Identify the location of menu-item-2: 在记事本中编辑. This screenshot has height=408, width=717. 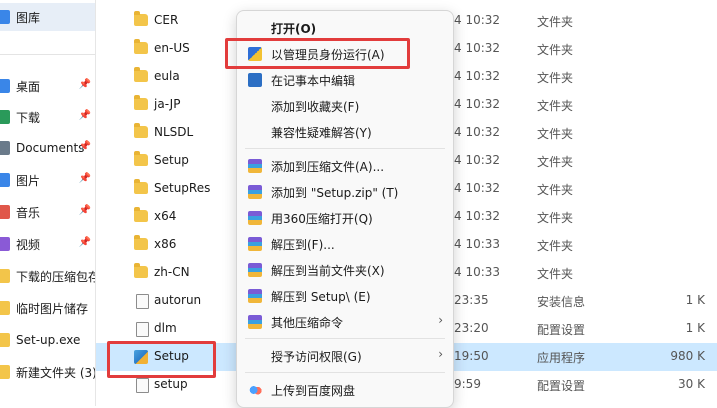
(345, 80).